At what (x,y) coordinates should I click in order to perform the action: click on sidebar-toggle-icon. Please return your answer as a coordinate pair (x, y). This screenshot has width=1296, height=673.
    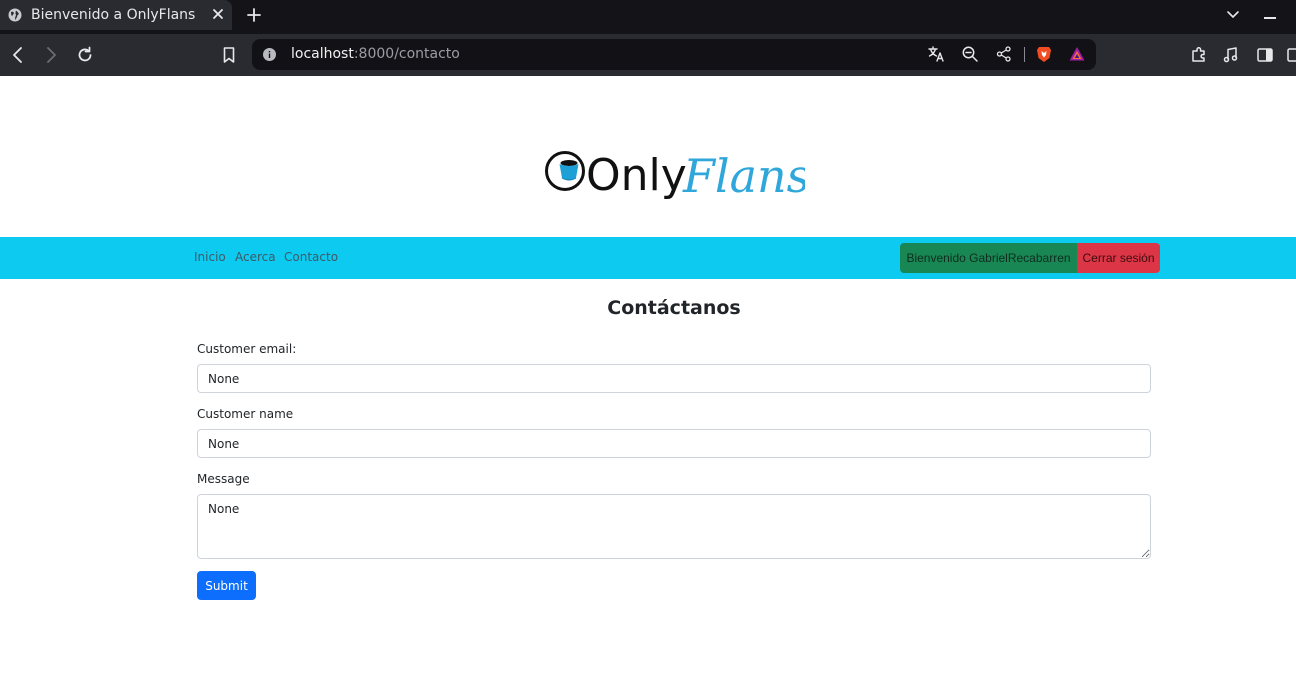
    Looking at the image, I should click on (1265, 55).